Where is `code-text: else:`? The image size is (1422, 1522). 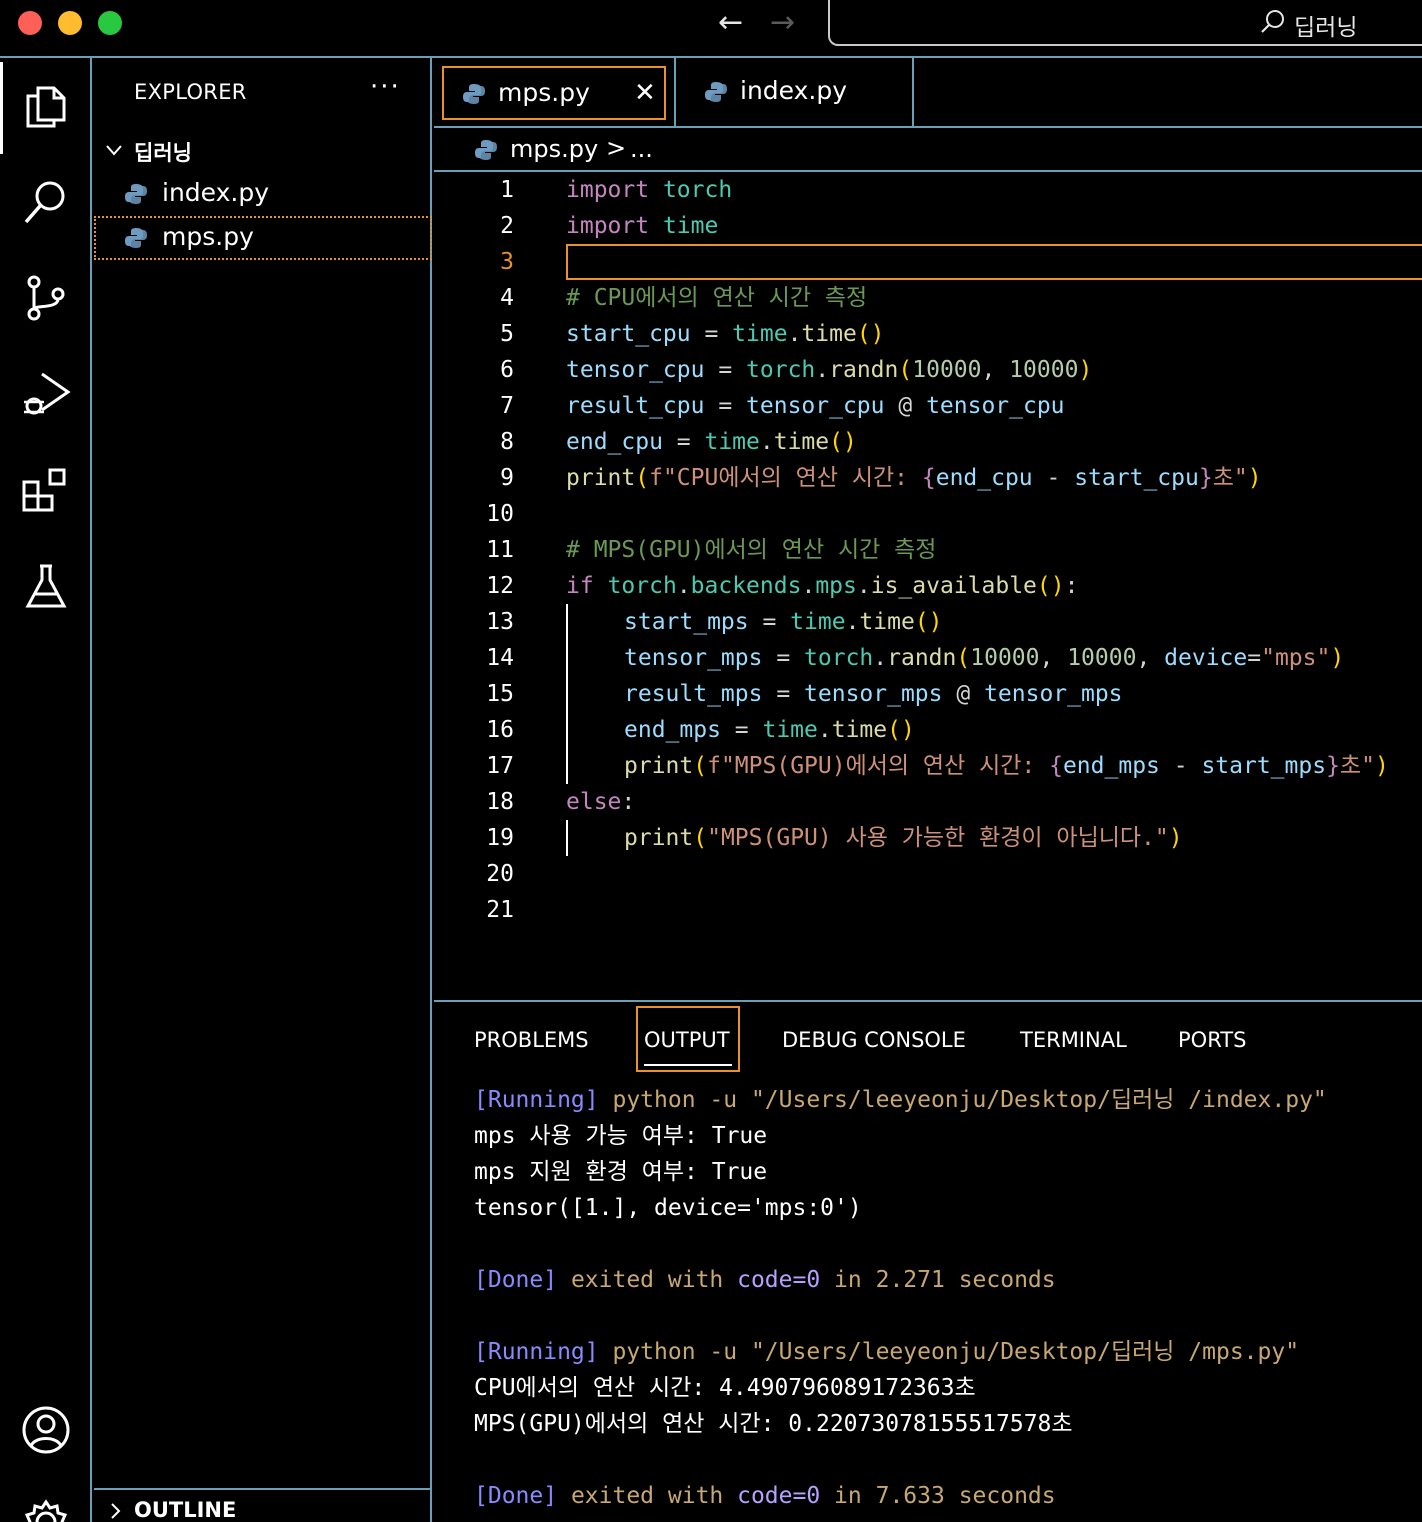
code-text: else: is located at coordinates (601, 802).